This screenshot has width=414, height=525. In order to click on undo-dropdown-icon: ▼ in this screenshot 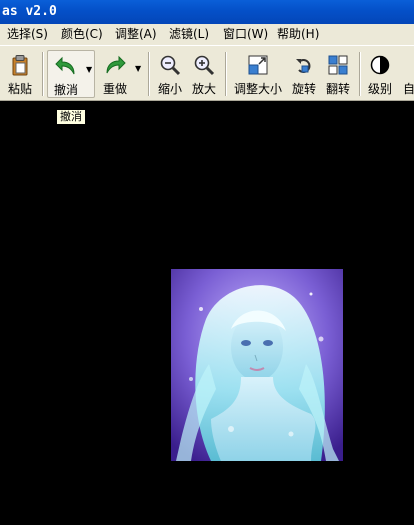, I will do `click(89, 69)`.